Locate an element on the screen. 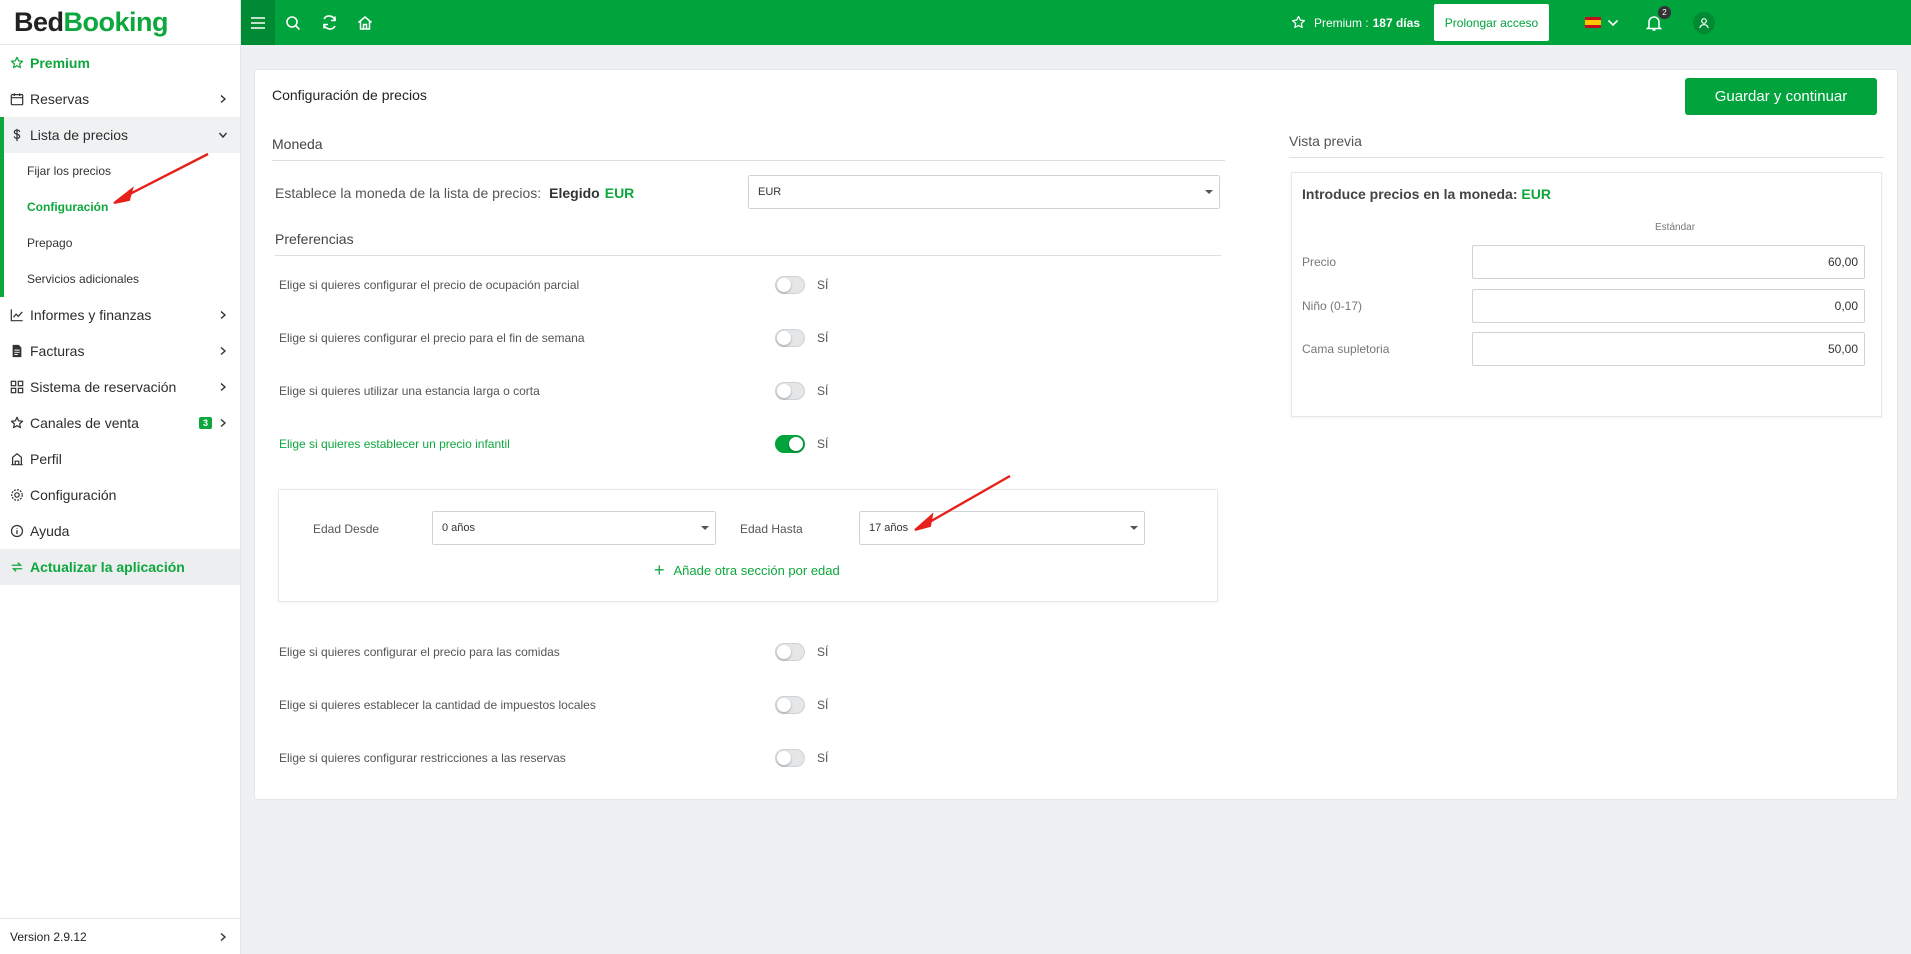 The height and width of the screenshot is (954, 1911). language-selector is located at coordinates (1602, 22).